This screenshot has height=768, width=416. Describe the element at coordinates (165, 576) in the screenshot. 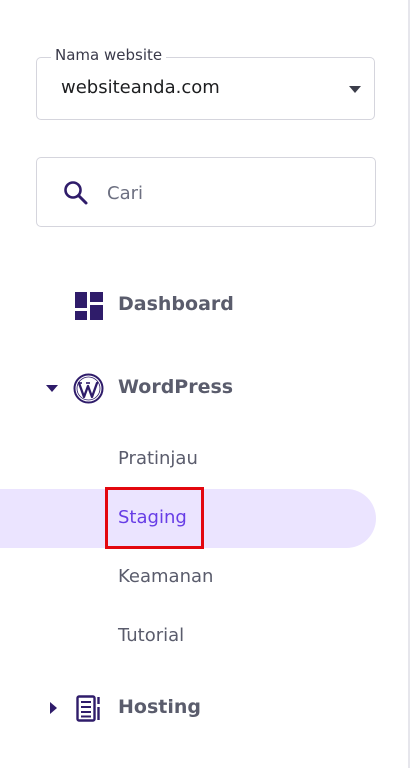

I see `subnav-item-keamanan: Keamanan` at that location.